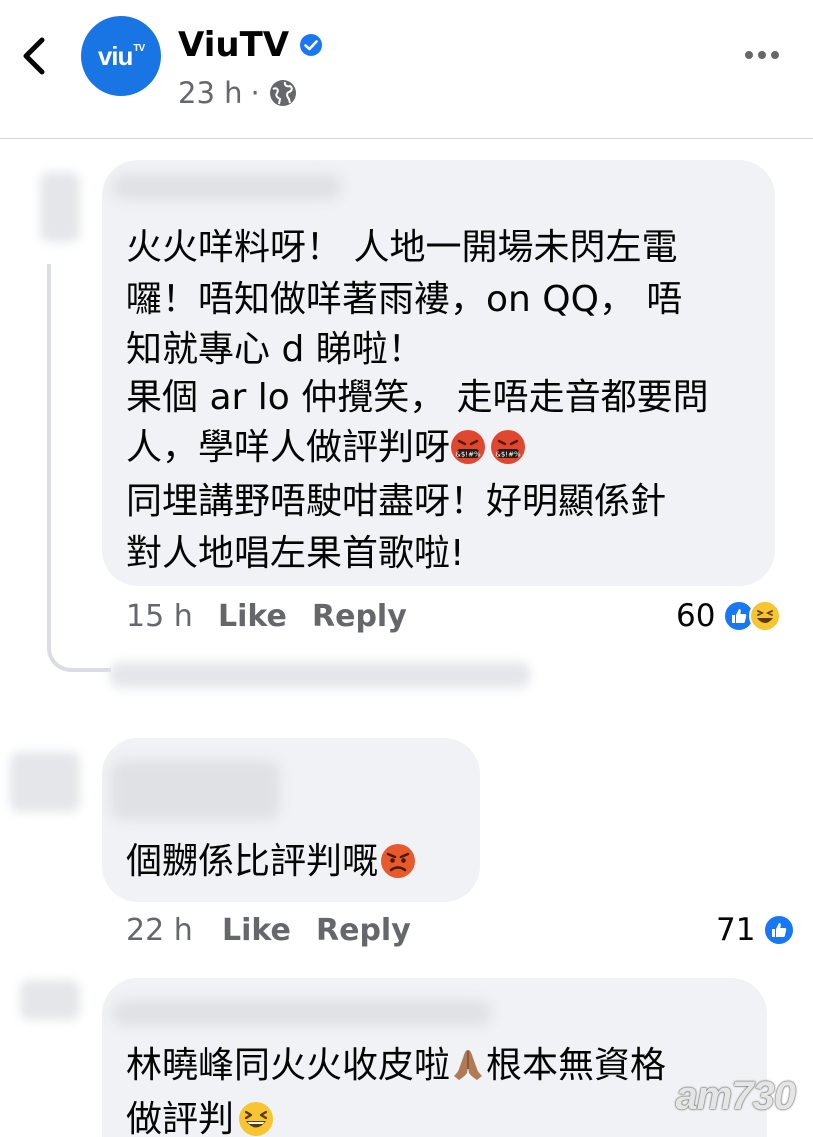 Image resolution: width=813 pixels, height=1137 pixels. Describe the element at coordinates (288, 447) in the screenshot. I see `comment-line: 人，學咩人做評判呀` at that location.